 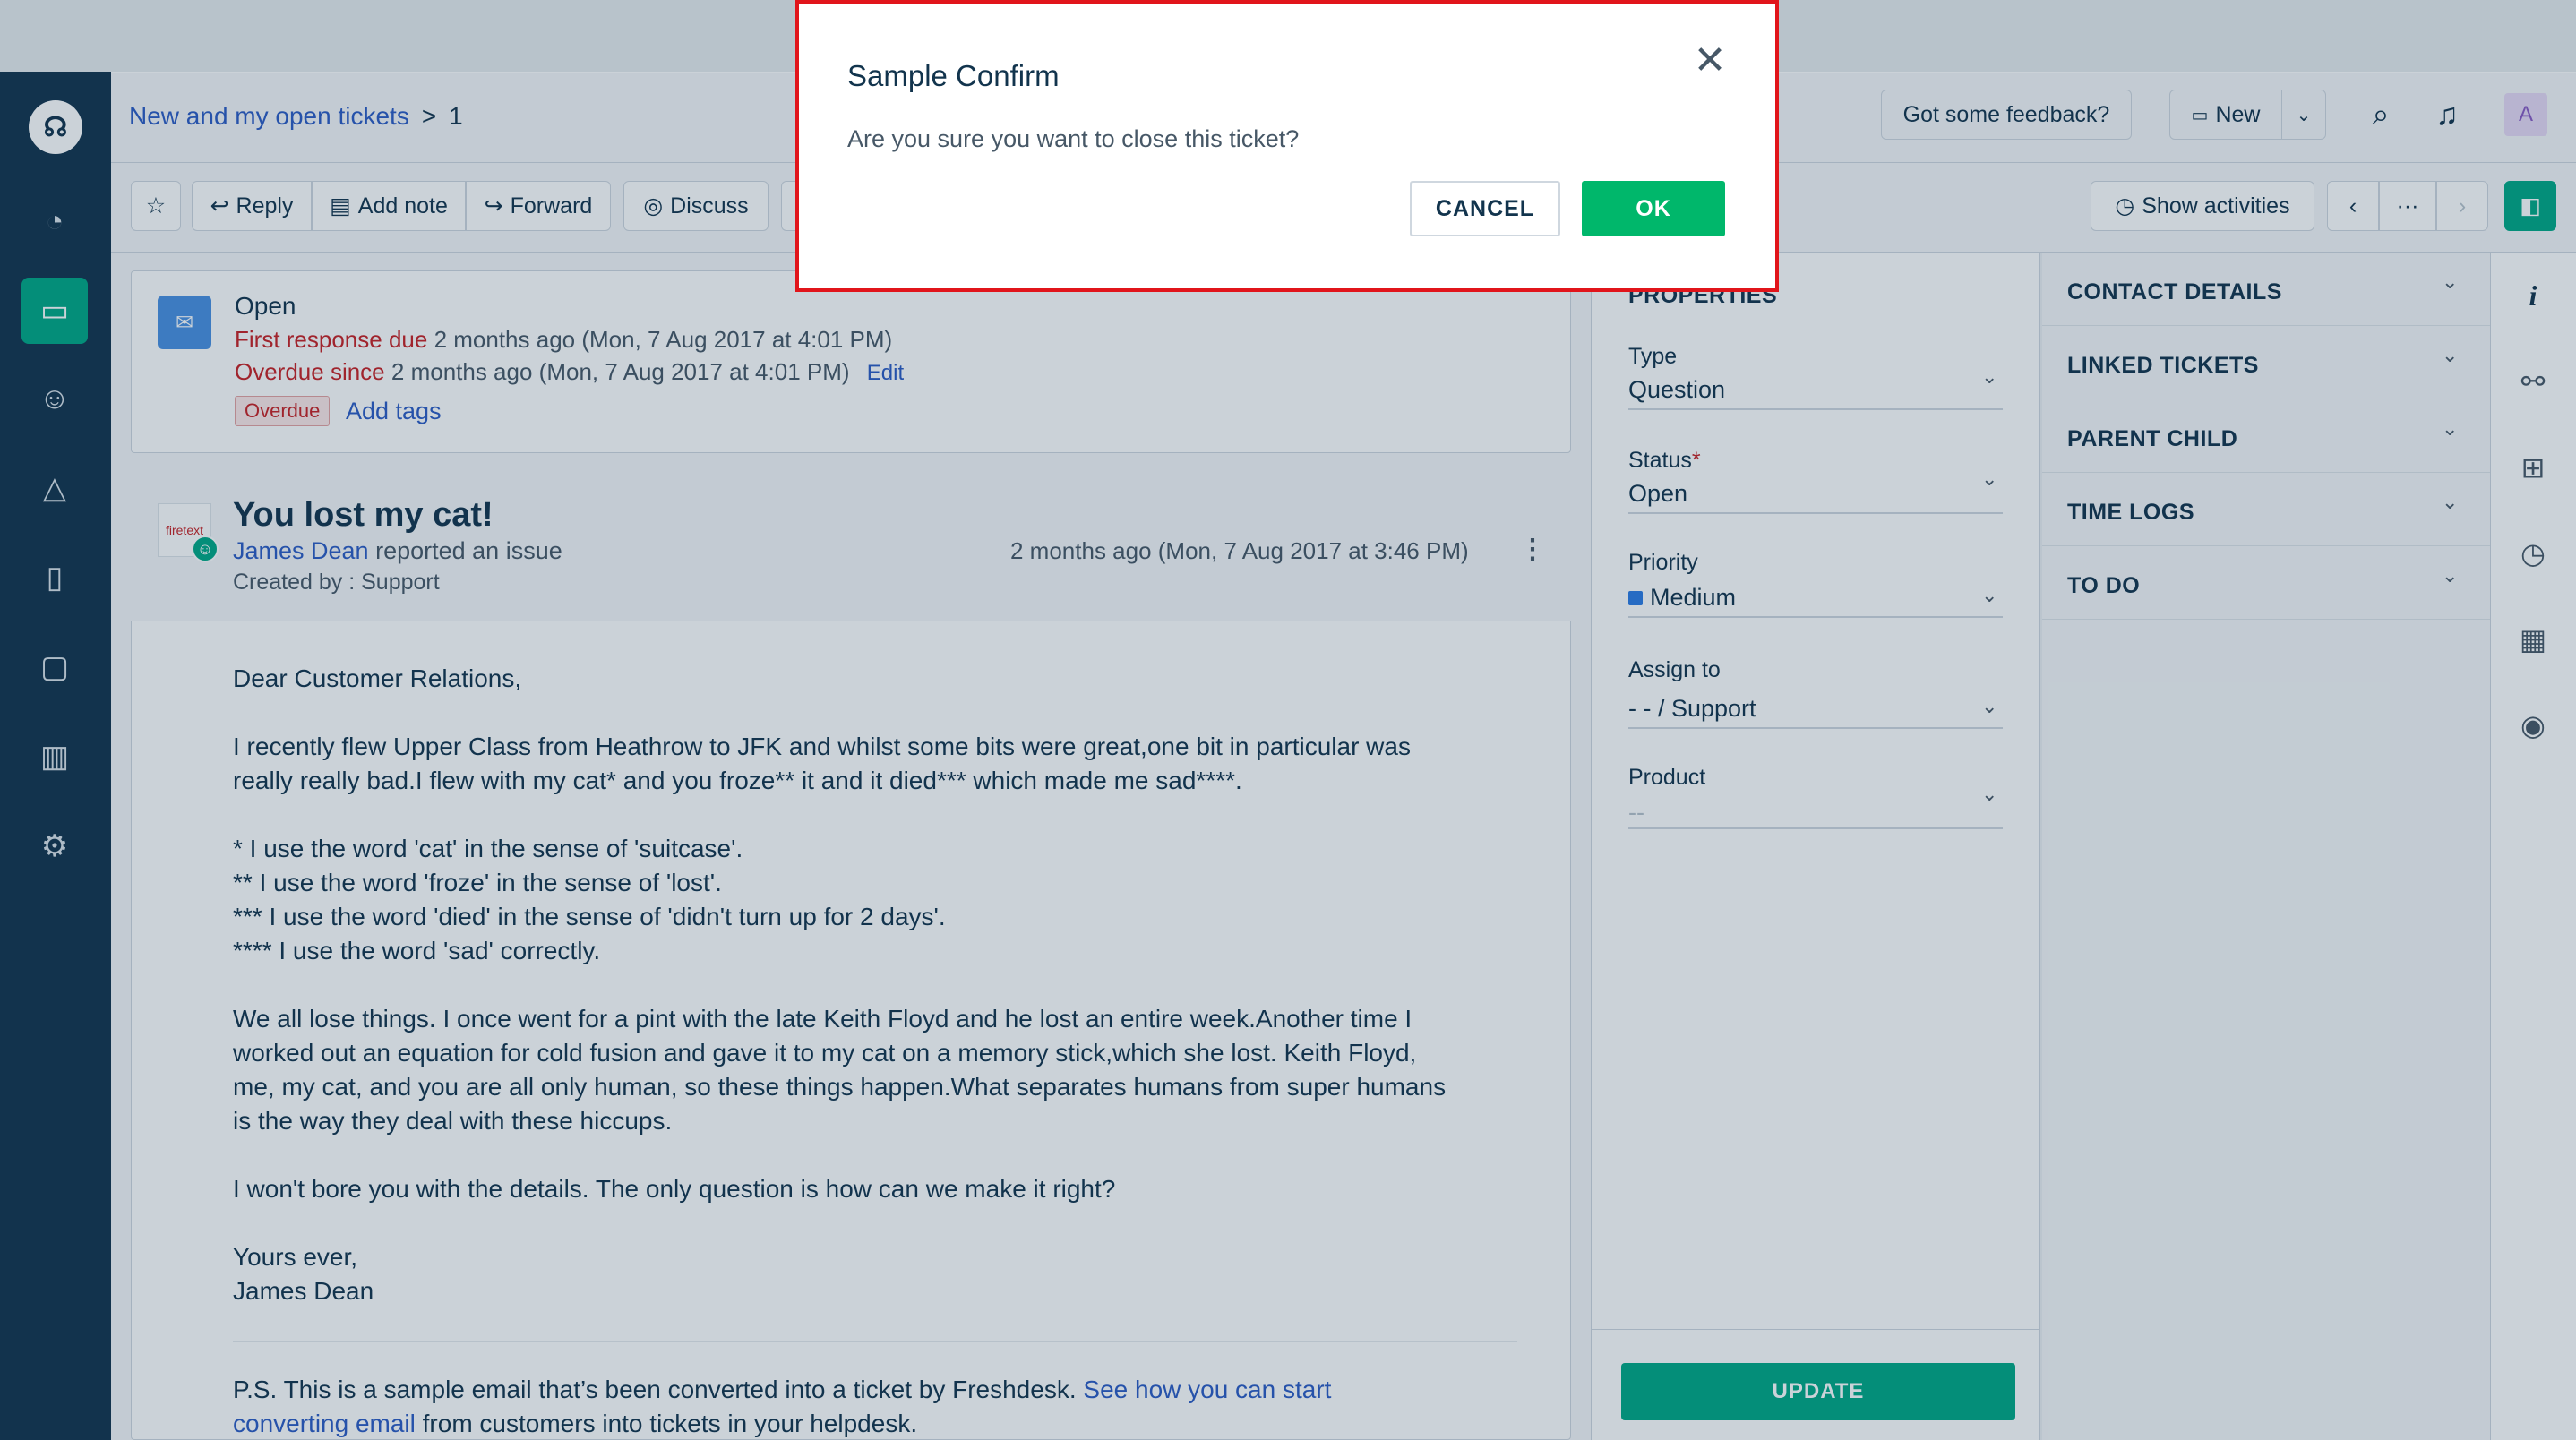 What do you see at coordinates (1653, 209) in the screenshot?
I see `ok-button: OK` at bounding box center [1653, 209].